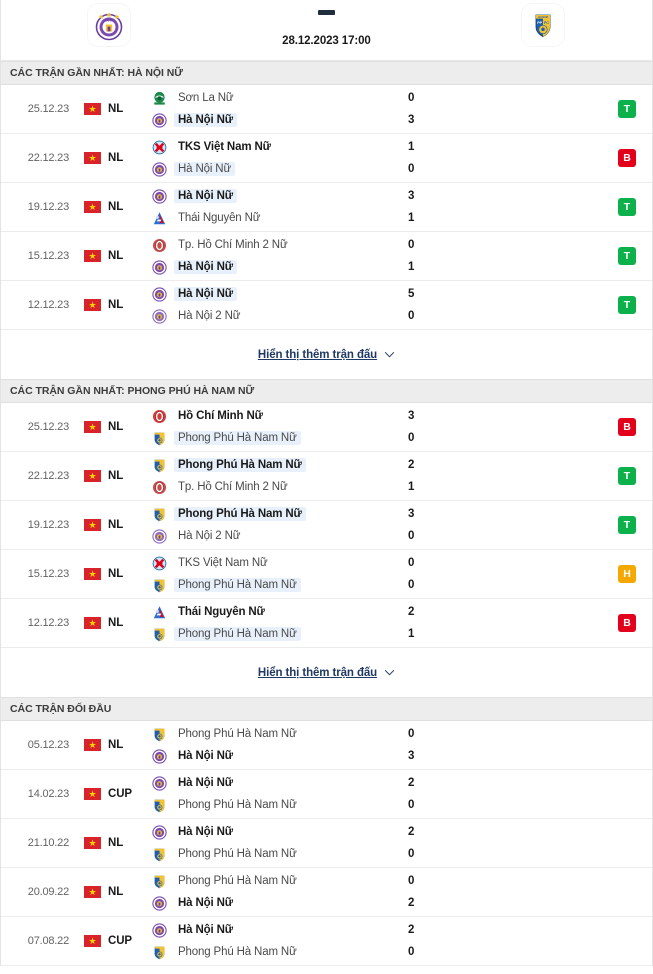 Image resolution: width=653 pixels, height=974 pixels. What do you see at coordinates (502, 427) in the screenshot?
I see `scores-cell: 3 0` at bounding box center [502, 427].